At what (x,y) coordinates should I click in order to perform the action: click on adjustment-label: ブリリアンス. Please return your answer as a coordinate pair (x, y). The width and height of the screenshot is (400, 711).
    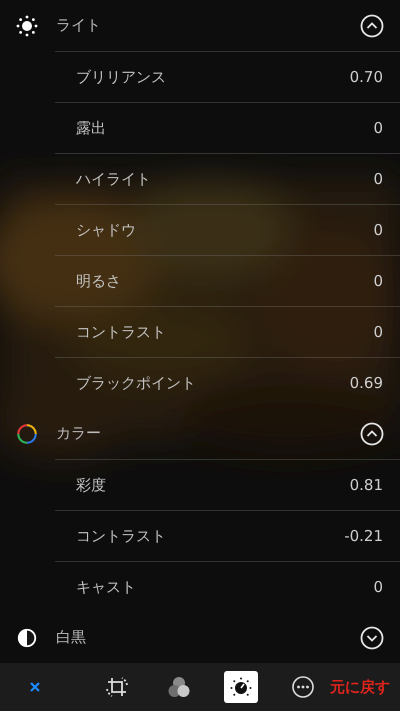
    Looking at the image, I should click on (121, 77).